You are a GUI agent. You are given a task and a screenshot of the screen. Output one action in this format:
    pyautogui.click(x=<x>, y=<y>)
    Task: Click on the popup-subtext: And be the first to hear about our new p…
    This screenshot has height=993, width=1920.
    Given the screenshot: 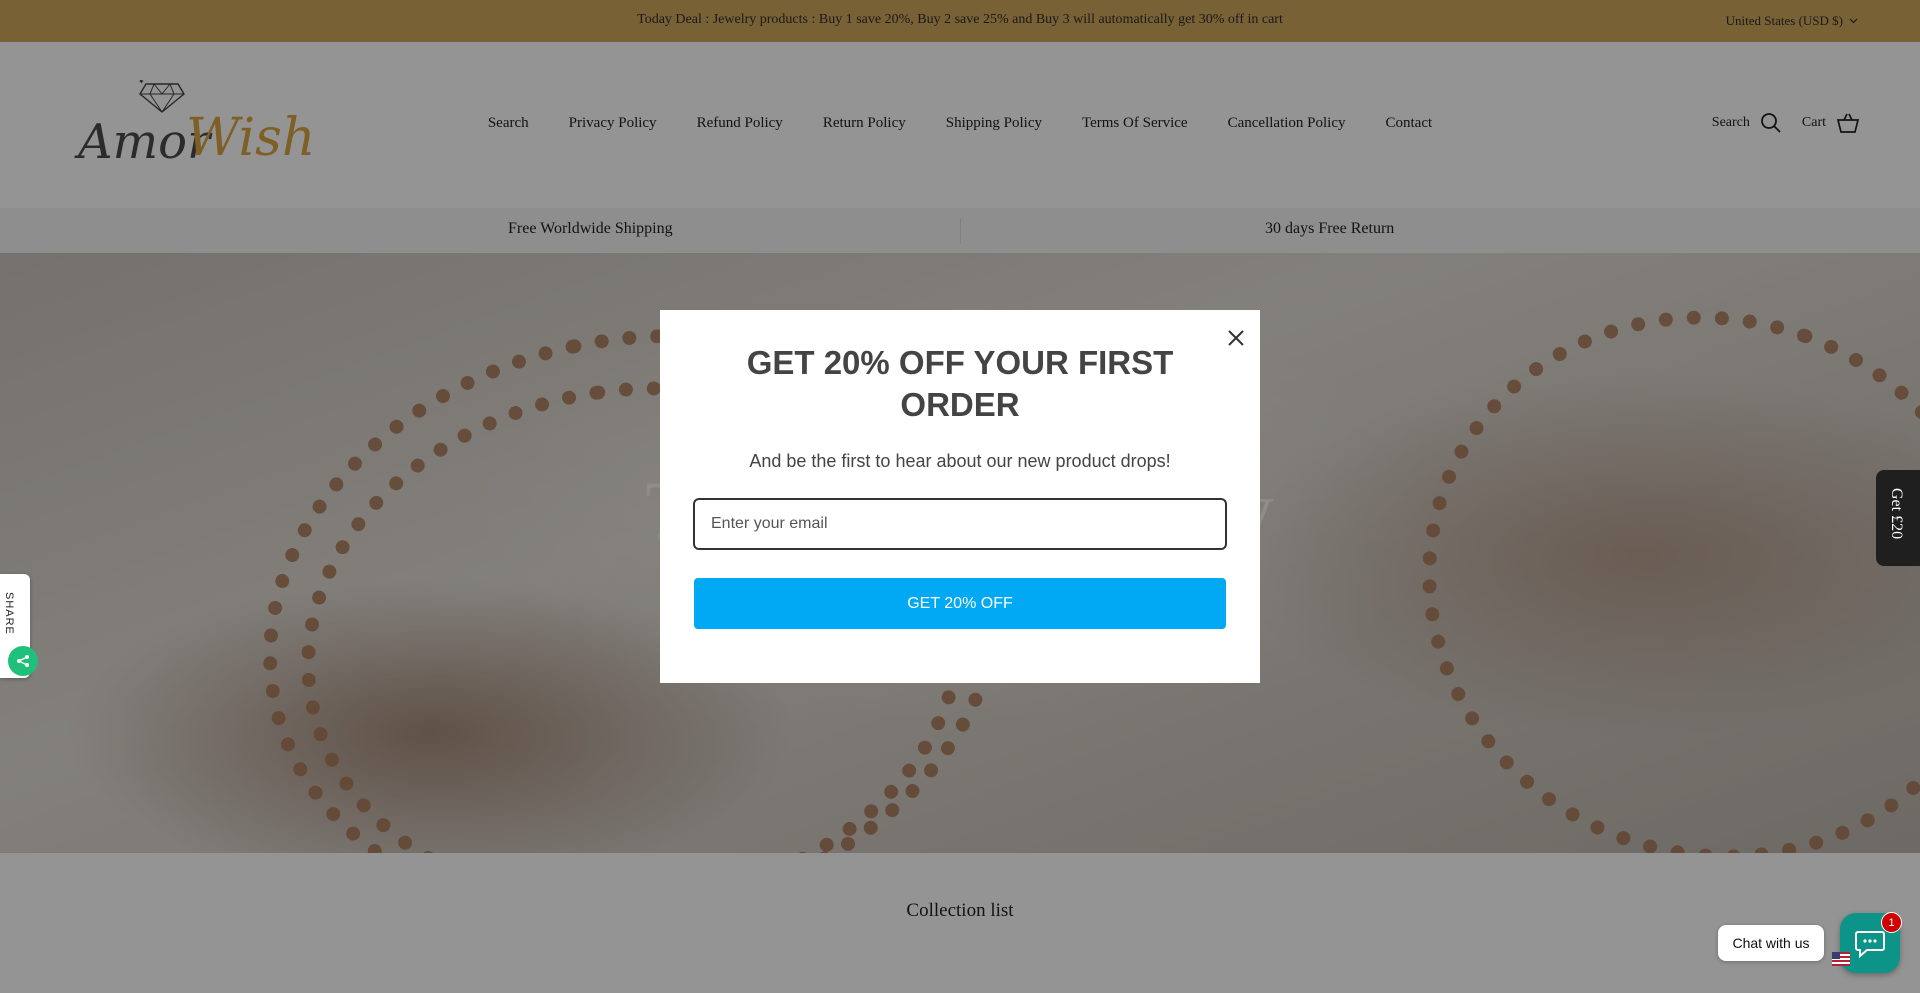 What is the action you would take?
    pyautogui.click(x=960, y=461)
    